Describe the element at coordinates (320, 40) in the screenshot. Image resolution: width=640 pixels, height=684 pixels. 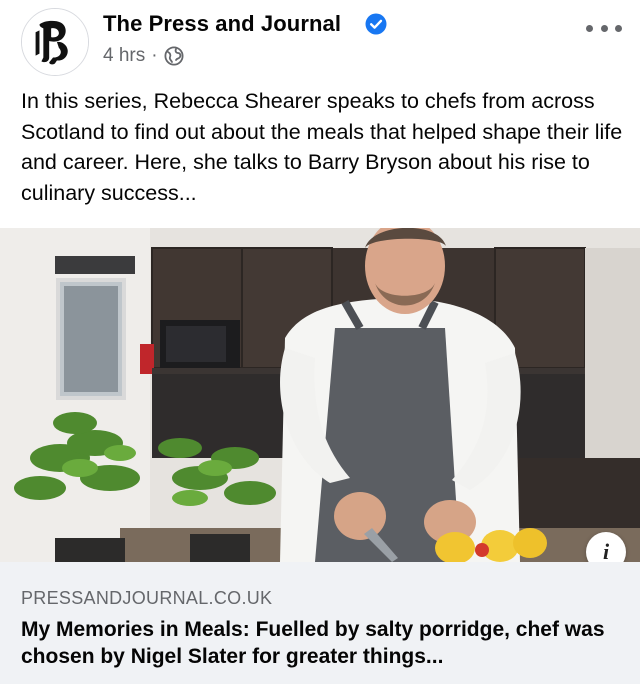
I see `post-header: The Press and Journal 4 hrs ·` at that location.